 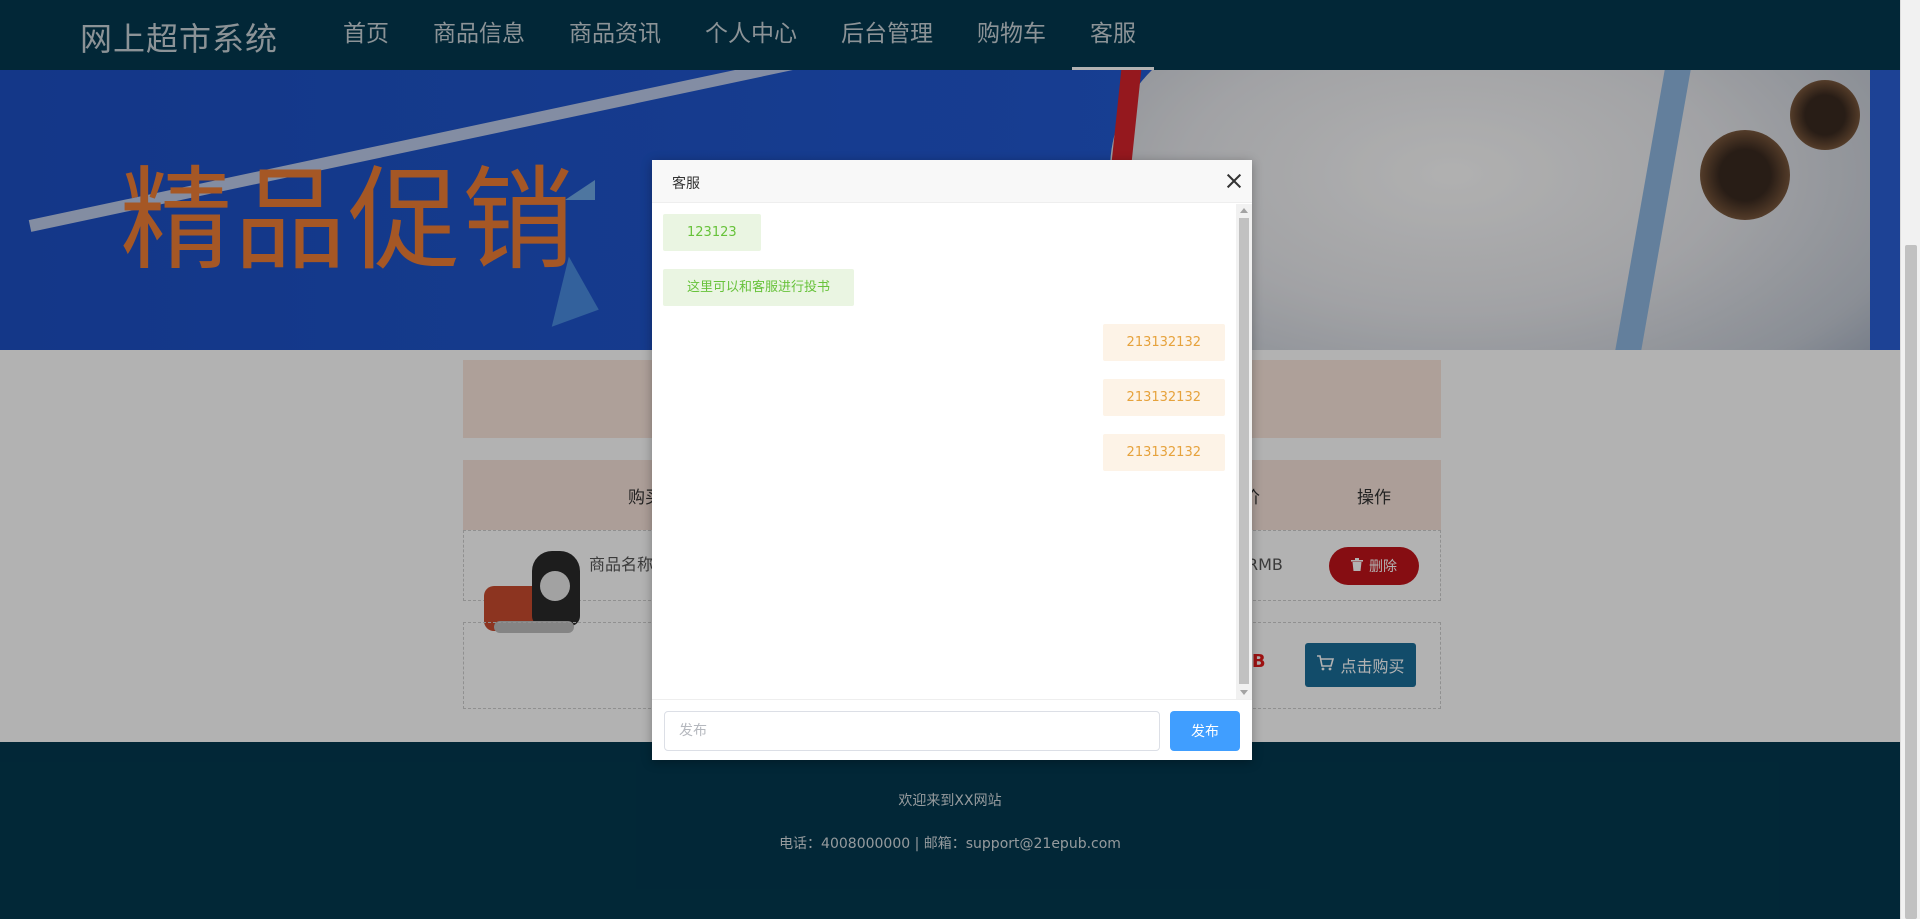 I want to click on send-button: 发布, so click(x=1205, y=731).